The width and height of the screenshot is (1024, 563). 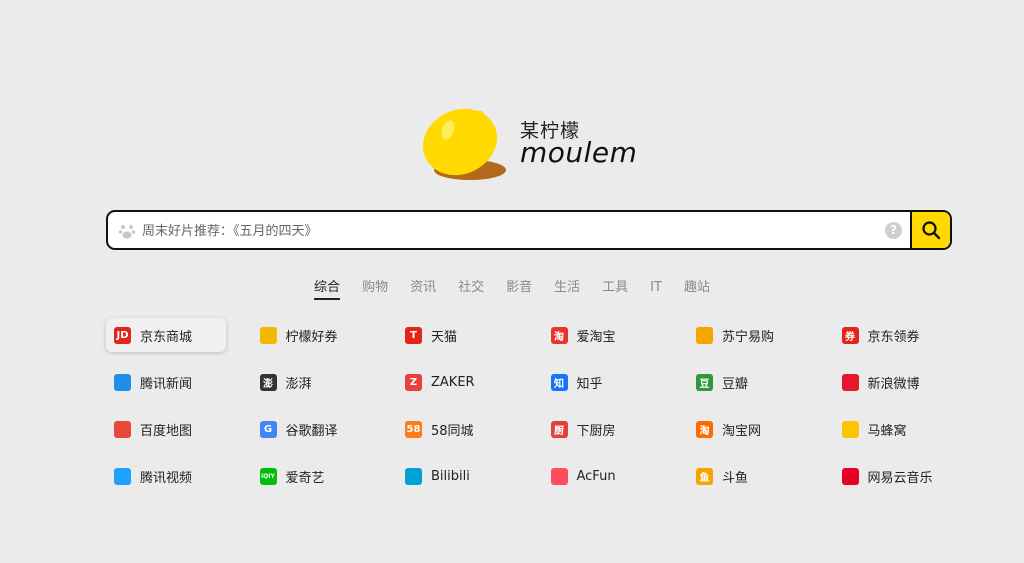 What do you see at coordinates (450, 476) in the screenshot?
I see `site-label: Bilibili` at bounding box center [450, 476].